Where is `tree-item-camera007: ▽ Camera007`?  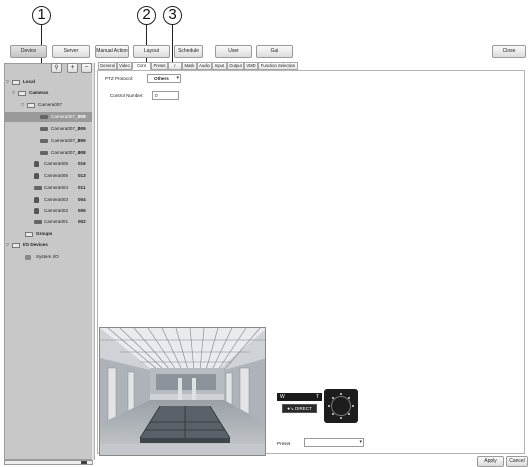
tree-item-camera007: ▽ Camera007 is located at coordinates (48, 105).